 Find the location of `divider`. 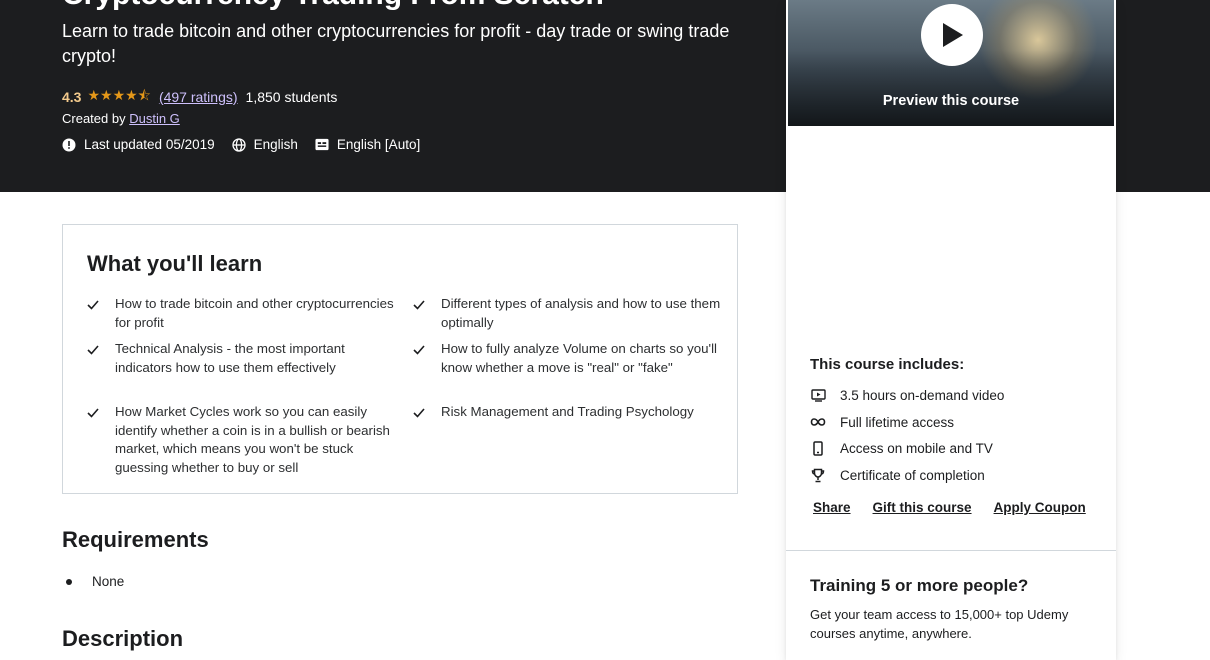

divider is located at coordinates (951, 550).